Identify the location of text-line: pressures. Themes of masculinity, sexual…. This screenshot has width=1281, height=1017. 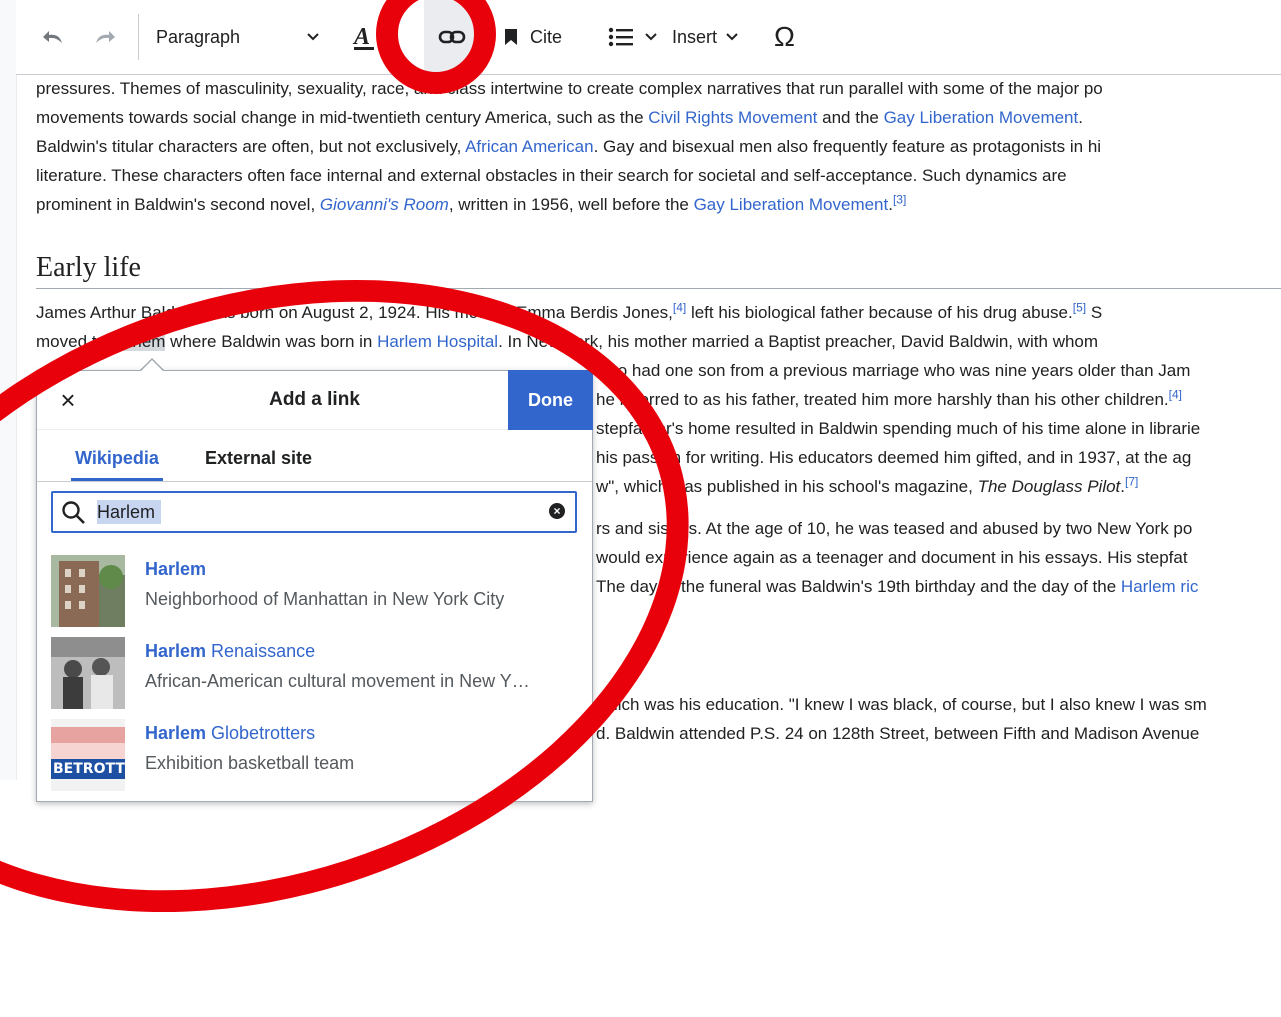
(569, 88).